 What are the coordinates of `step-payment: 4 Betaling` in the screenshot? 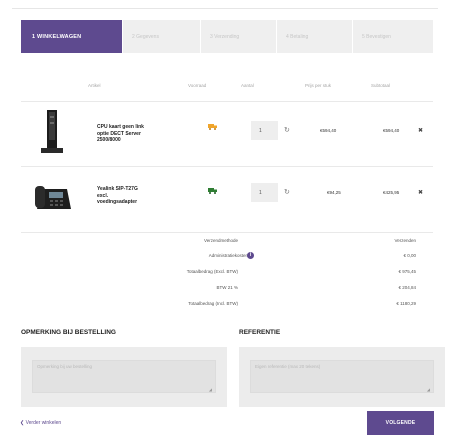 It's located at (315, 36).